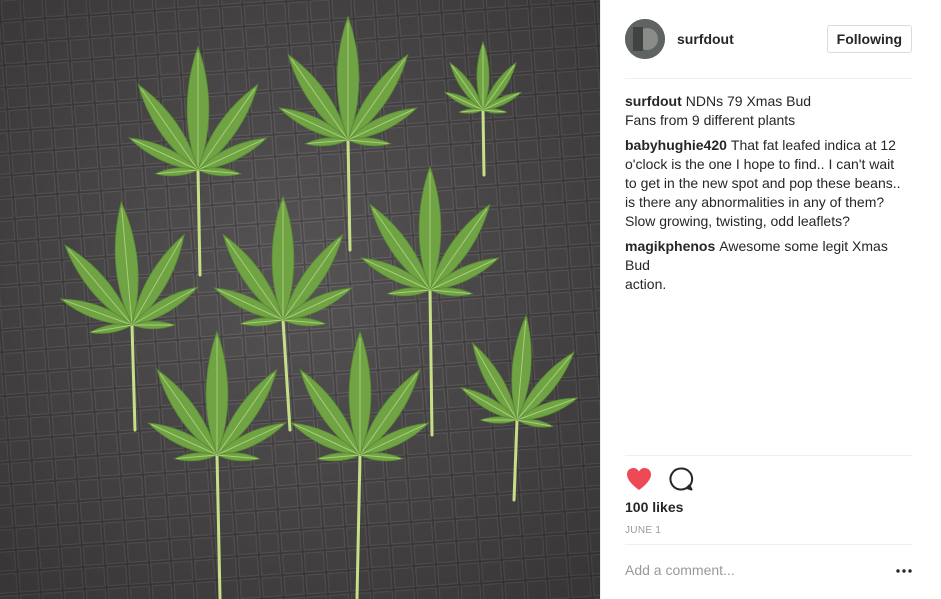 Image resolution: width=941 pixels, height=599 pixels. Describe the element at coordinates (869, 39) in the screenshot. I see `following-button: Following` at that location.